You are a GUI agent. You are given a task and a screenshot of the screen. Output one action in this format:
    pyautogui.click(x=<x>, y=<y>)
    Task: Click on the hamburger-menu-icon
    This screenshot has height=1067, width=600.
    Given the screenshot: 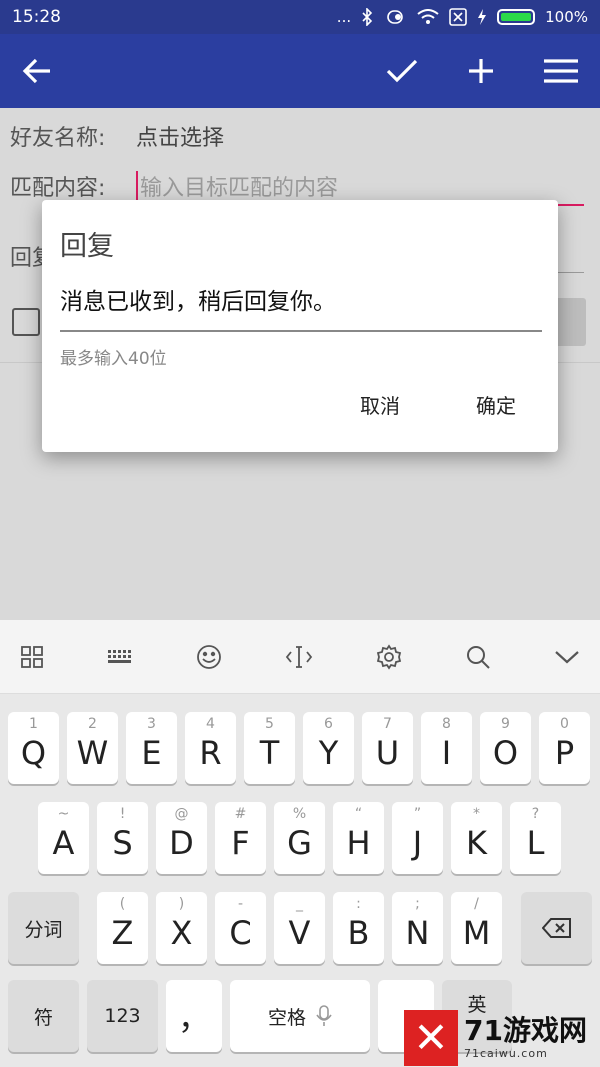 What is the action you would take?
    pyautogui.click(x=561, y=71)
    